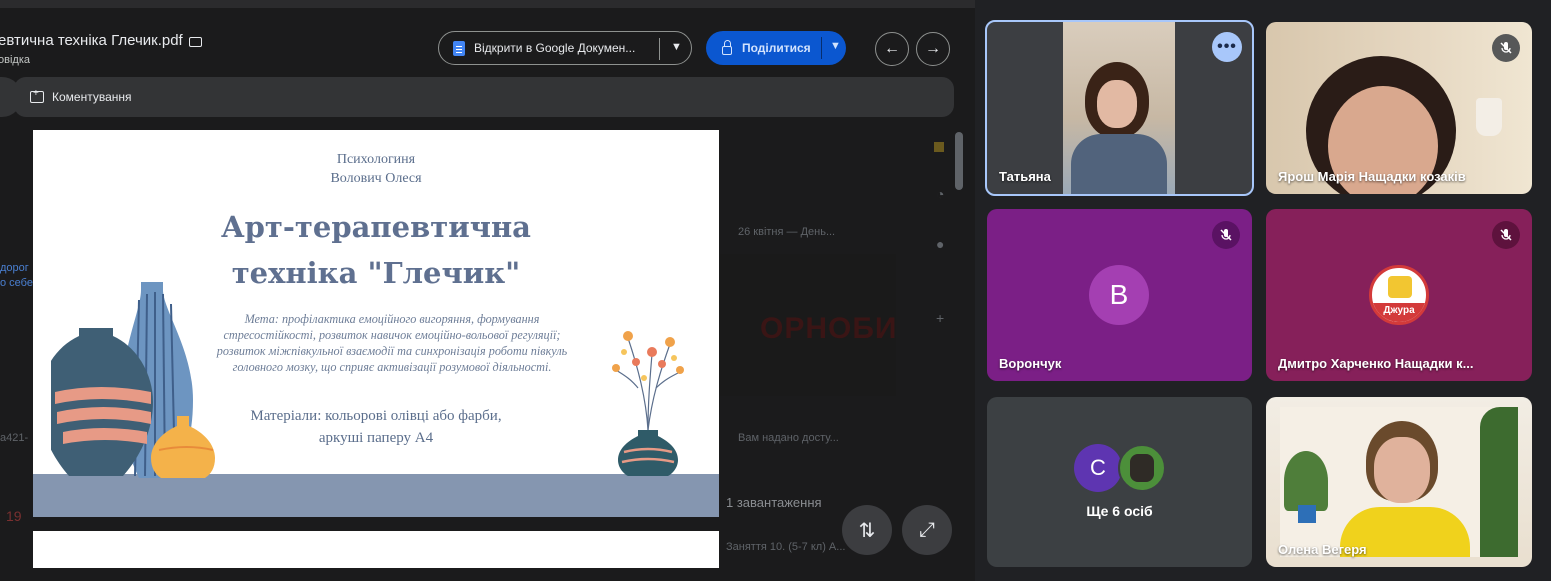  I want to click on slide-author-role: Психологиня, so click(376, 159).